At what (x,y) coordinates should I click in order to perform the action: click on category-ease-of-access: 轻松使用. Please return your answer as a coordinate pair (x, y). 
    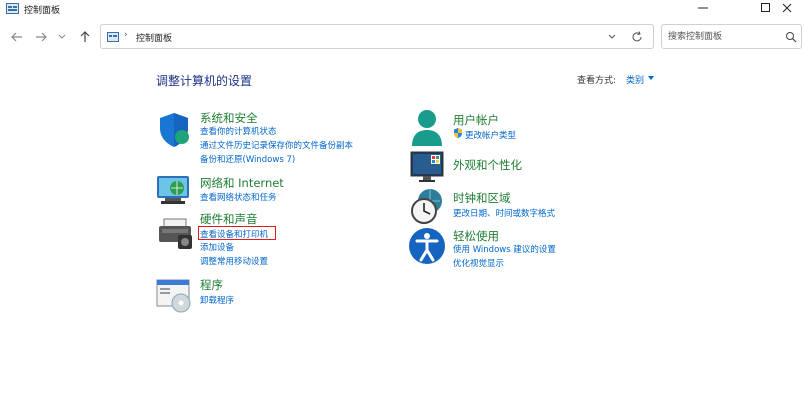
    Looking at the image, I should click on (476, 236).